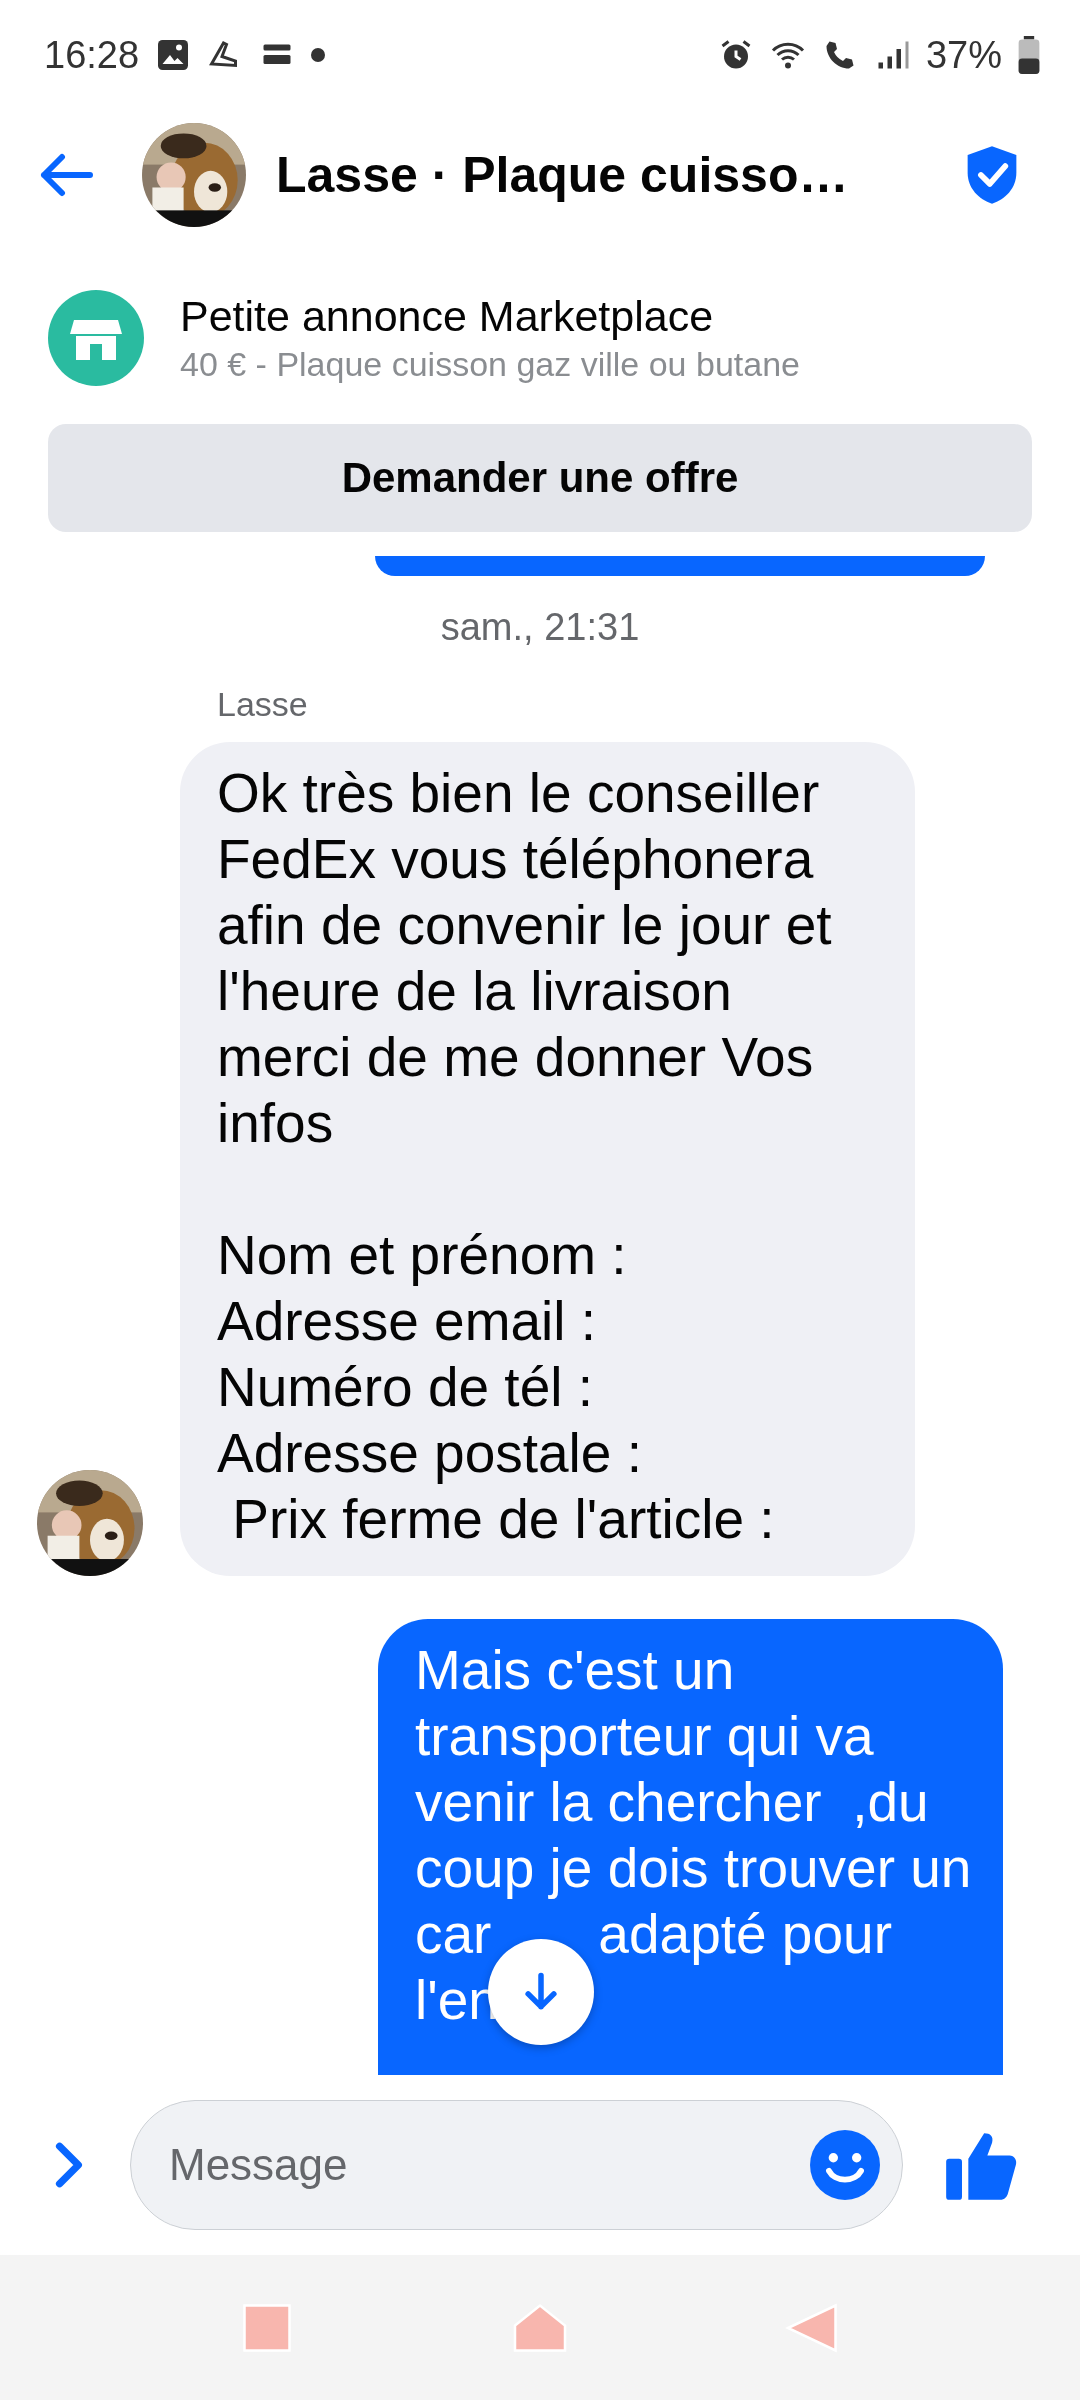  Describe the element at coordinates (66, 175) in the screenshot. I see `back-icon` at that location.